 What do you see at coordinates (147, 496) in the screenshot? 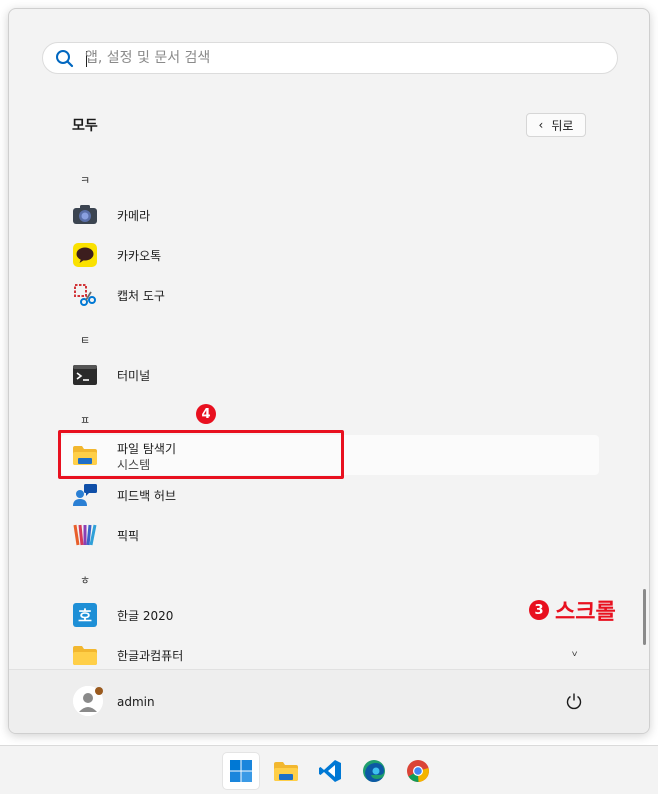
I see `app-name: 피드백 허브` at bounding box center [147, 496].